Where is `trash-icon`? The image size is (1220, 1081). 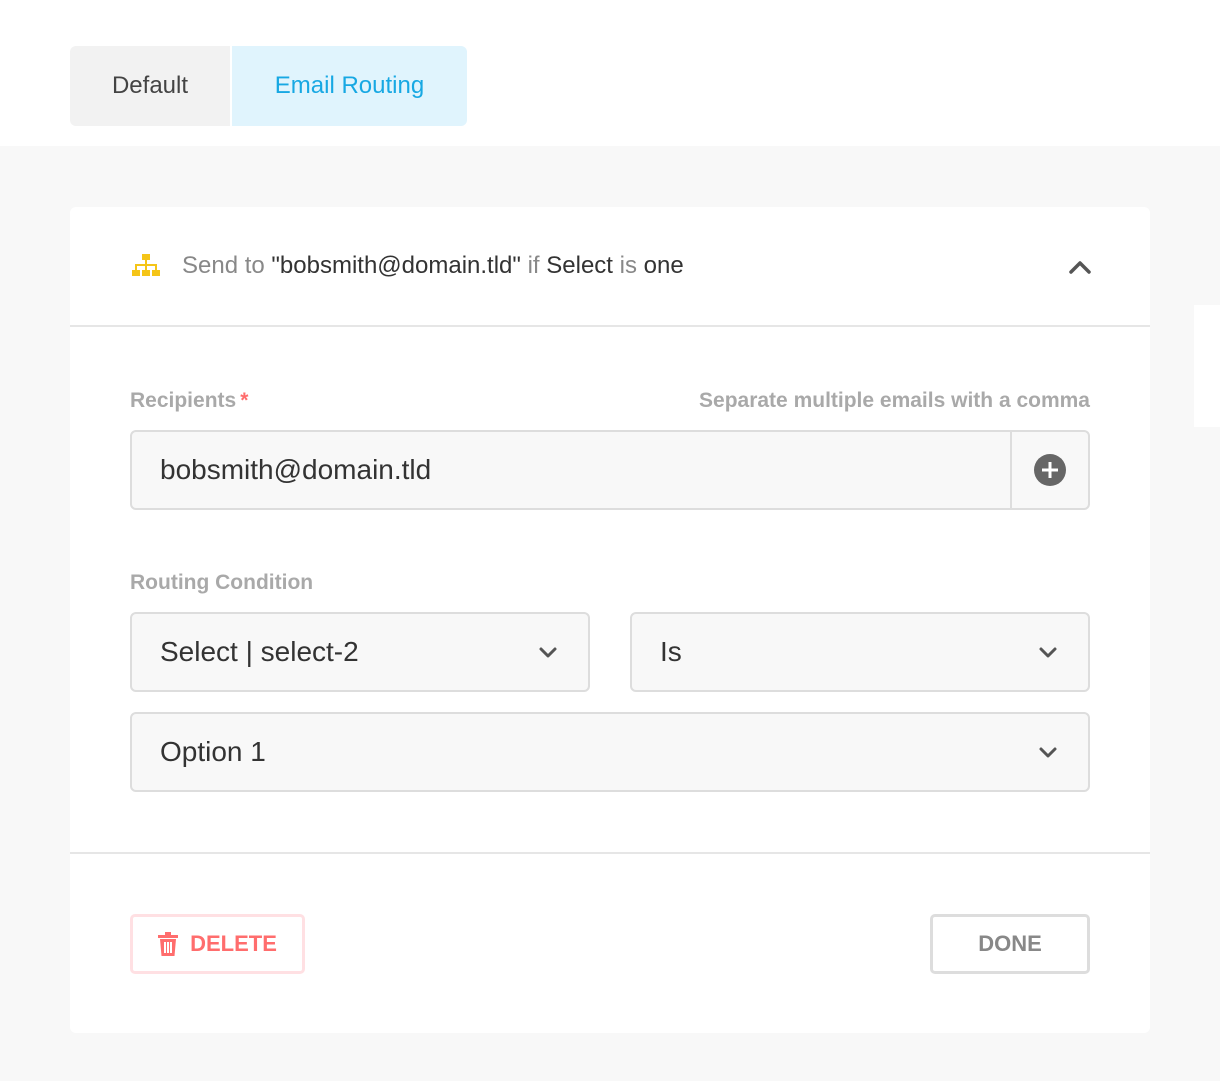 trash-icon is located at coordinates (168, 944).